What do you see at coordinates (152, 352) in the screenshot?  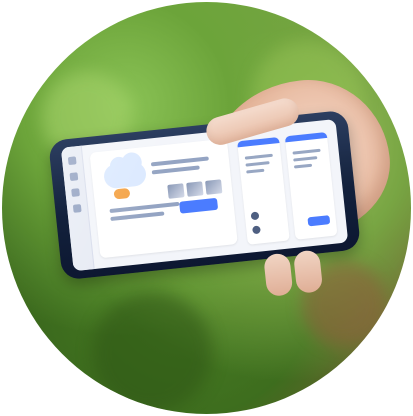 I see `background-bokeh` at bounding box center [152, 352].